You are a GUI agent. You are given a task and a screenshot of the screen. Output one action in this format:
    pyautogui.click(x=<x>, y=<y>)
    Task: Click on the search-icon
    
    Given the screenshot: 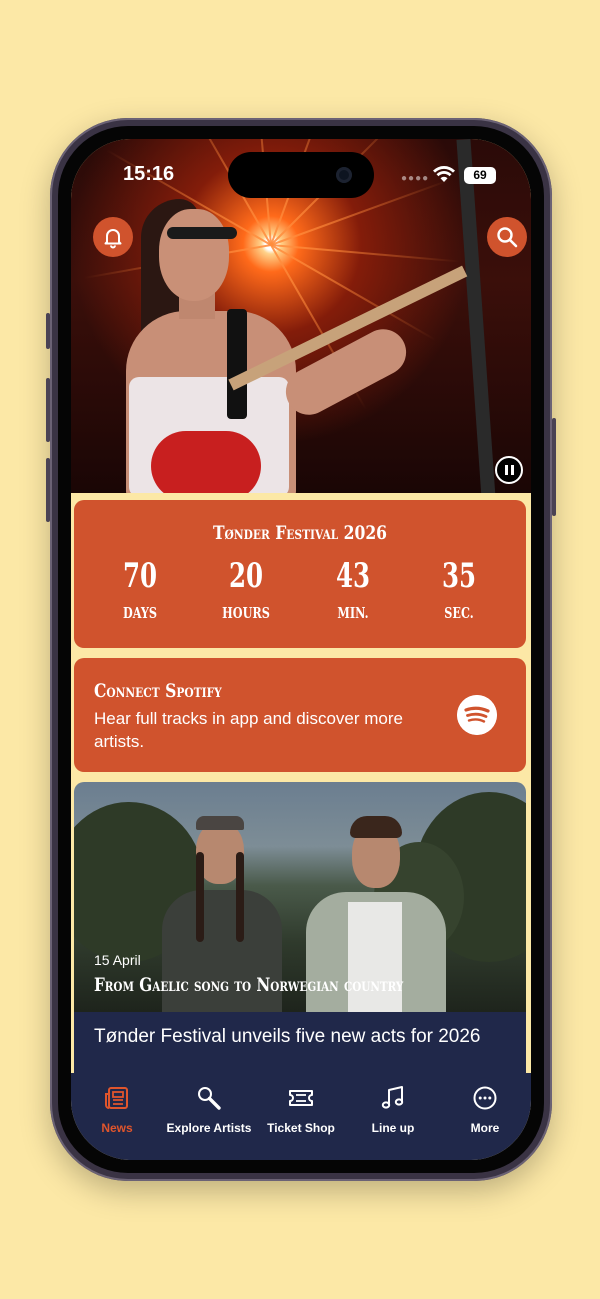 What is the action you would take?
    pyautogui.click(x=507, y=237)
    